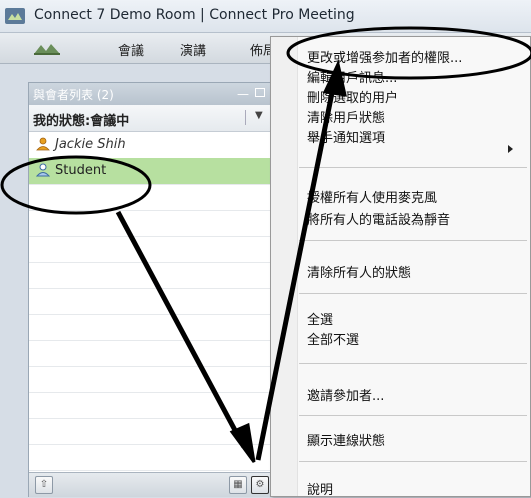  Describe the element at coordinates (81, 170) in the screenshot. I see `attendee-name: Student` at that location.